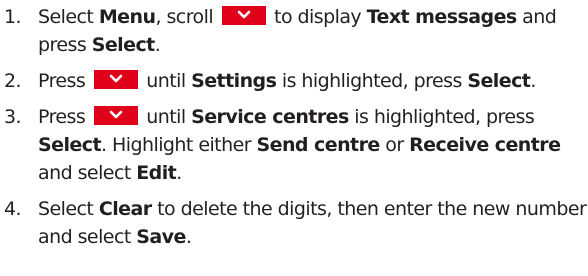  Describe the element at coordinates (156, 173) in the screenshot. I see `bold-term: Edit` at that location.